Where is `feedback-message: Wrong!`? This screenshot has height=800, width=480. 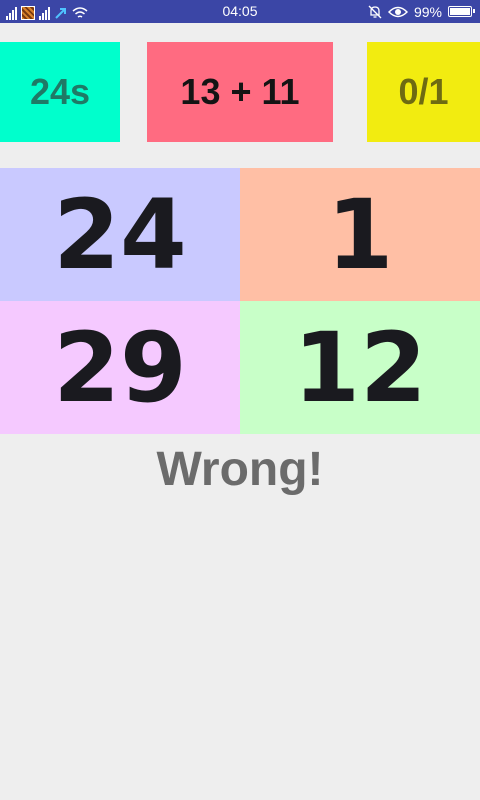
feedback-message: Wrong! is located at coordinates (240, 469).